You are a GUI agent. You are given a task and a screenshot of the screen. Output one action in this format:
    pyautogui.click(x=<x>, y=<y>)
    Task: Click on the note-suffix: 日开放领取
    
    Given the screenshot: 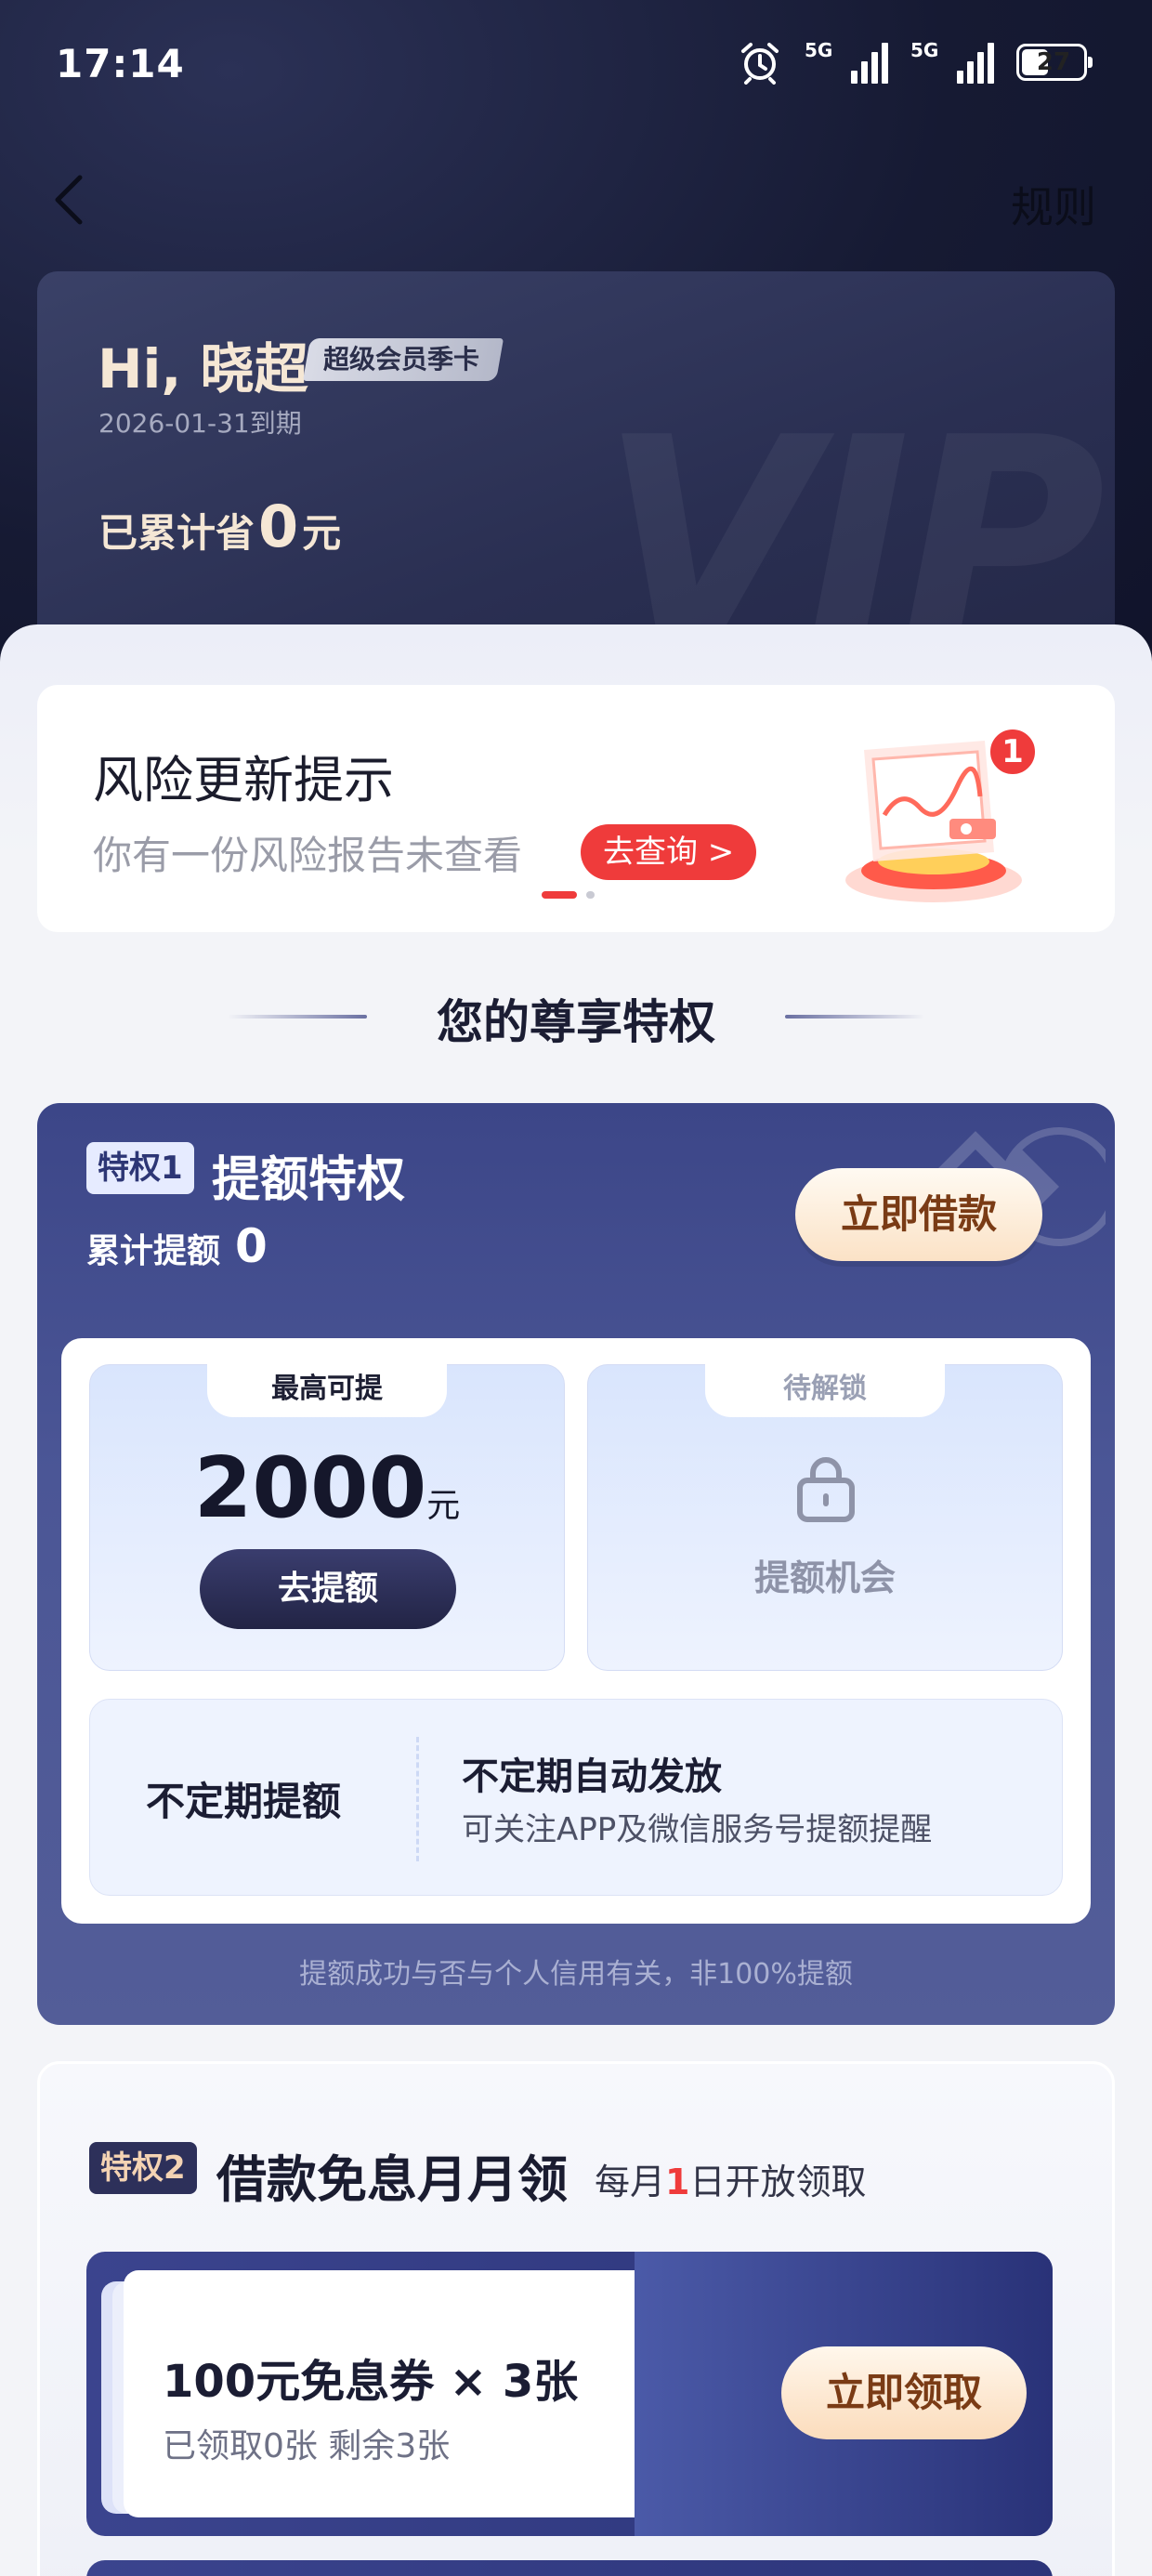 What is the action you would take?
    pyautogui.click(x=778, y=2182)
    